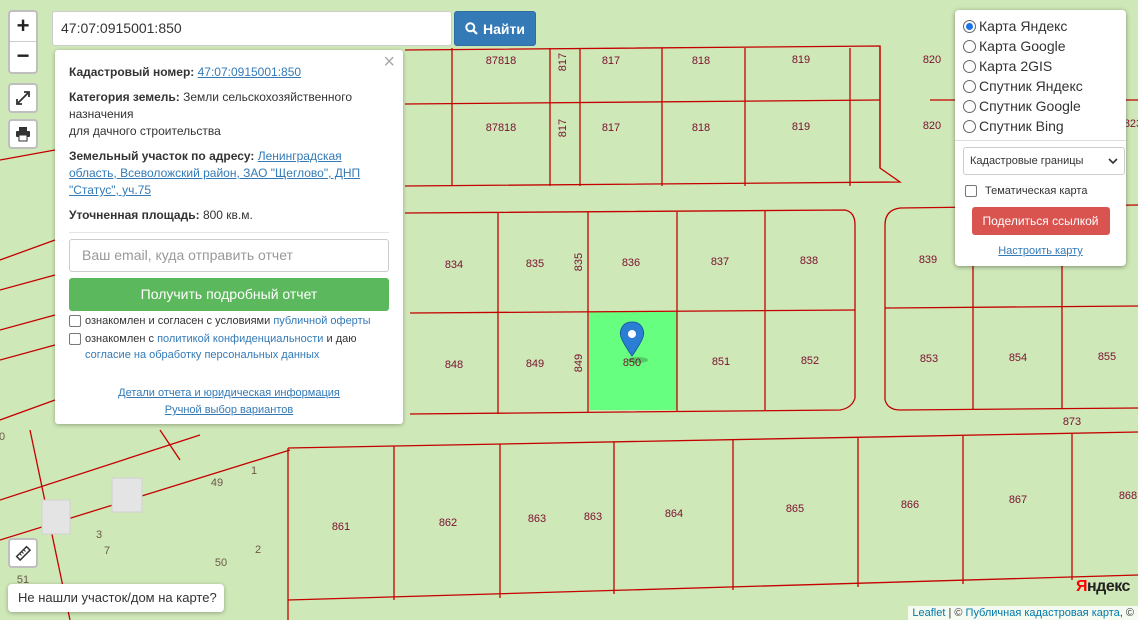  I want to click on building-label: 3, so click(99, 535).